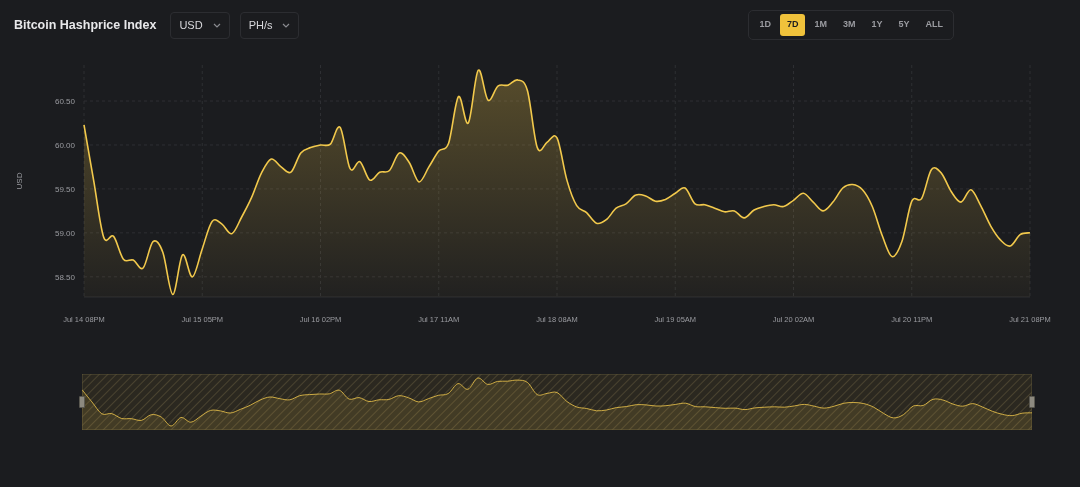  Describe the element at coordinates (200, 25) in the screenshot. I see `unit-dropdown: USD` at that location.